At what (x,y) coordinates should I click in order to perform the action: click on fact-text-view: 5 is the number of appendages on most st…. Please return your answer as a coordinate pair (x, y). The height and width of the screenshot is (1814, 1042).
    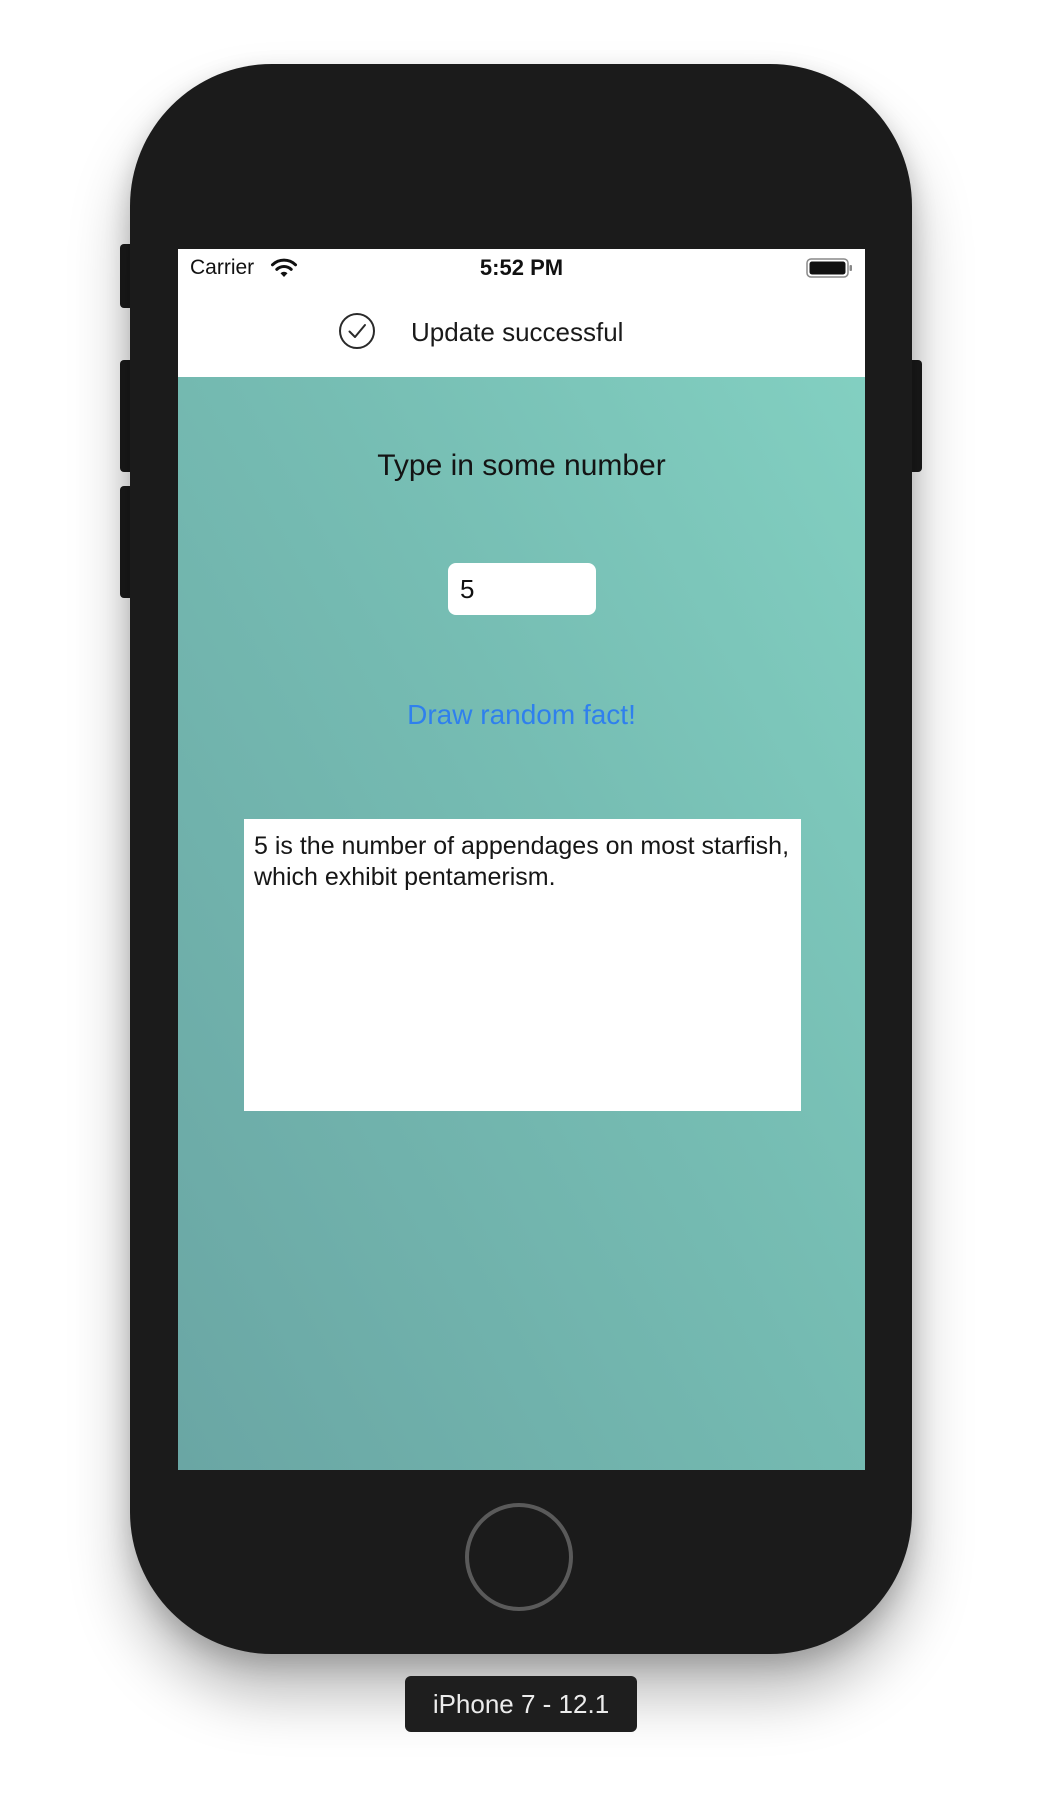
    Looking at the image, I should click on (522, 965).